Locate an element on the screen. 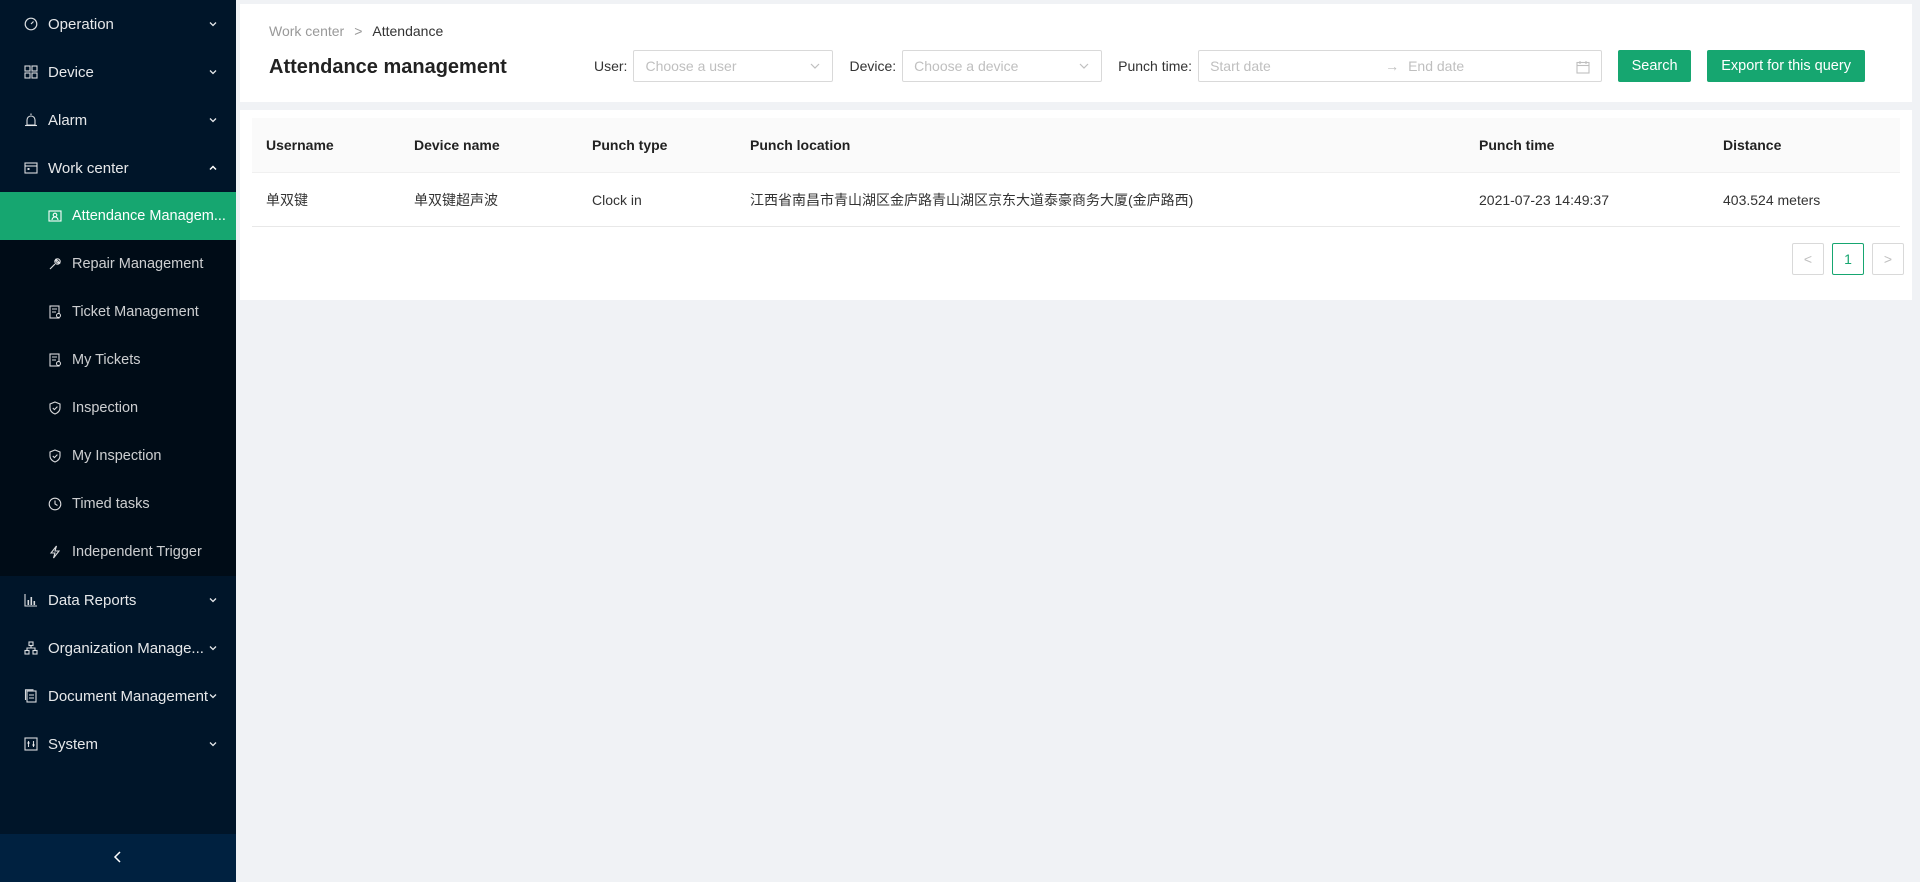 Image resolution: width=1920 pixels, height=882 pixels. sidebar-item-data-reports: Data Reports is located at coordinates (118, 600).